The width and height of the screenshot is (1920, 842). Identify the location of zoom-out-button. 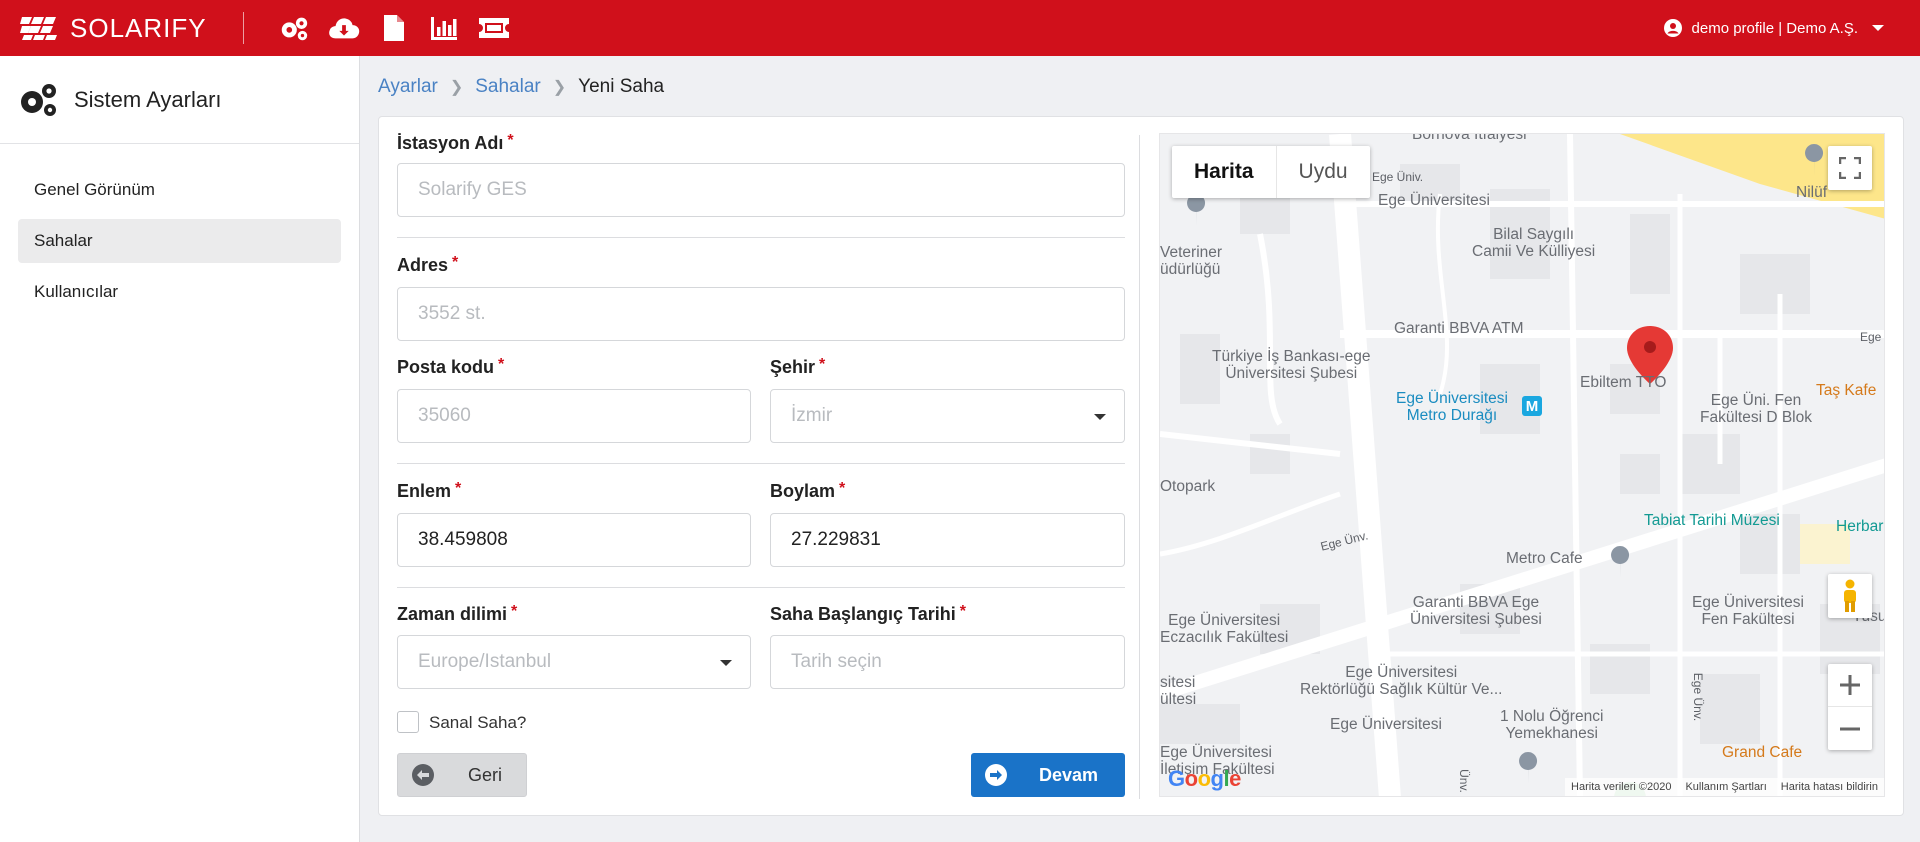
(1850, 728).